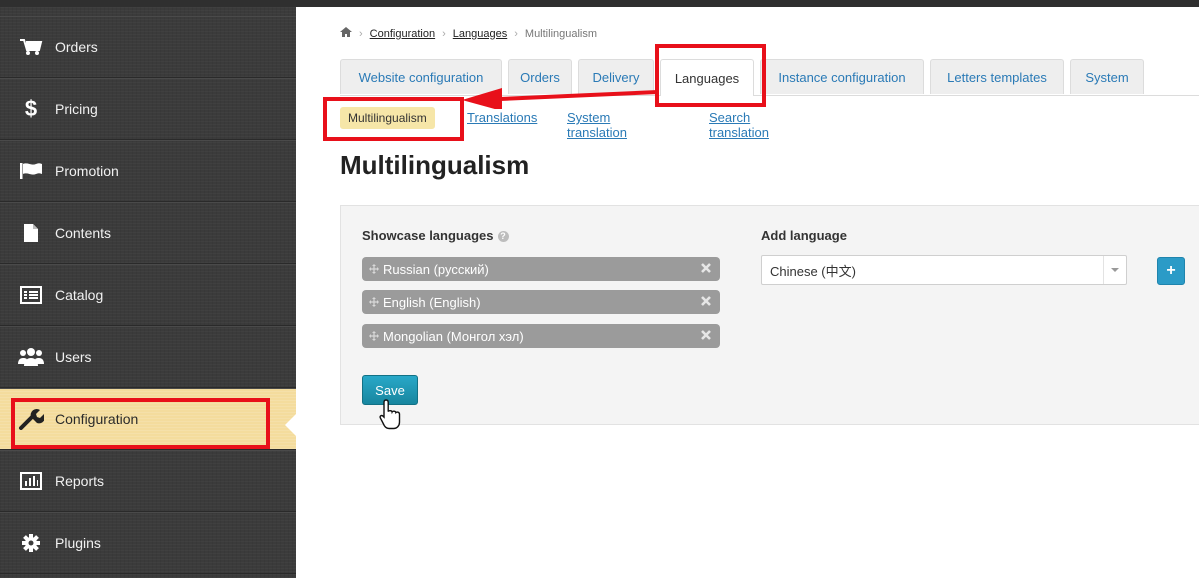  I want to click on breadcrumb-configuration: Configuration, so click(402, 34).